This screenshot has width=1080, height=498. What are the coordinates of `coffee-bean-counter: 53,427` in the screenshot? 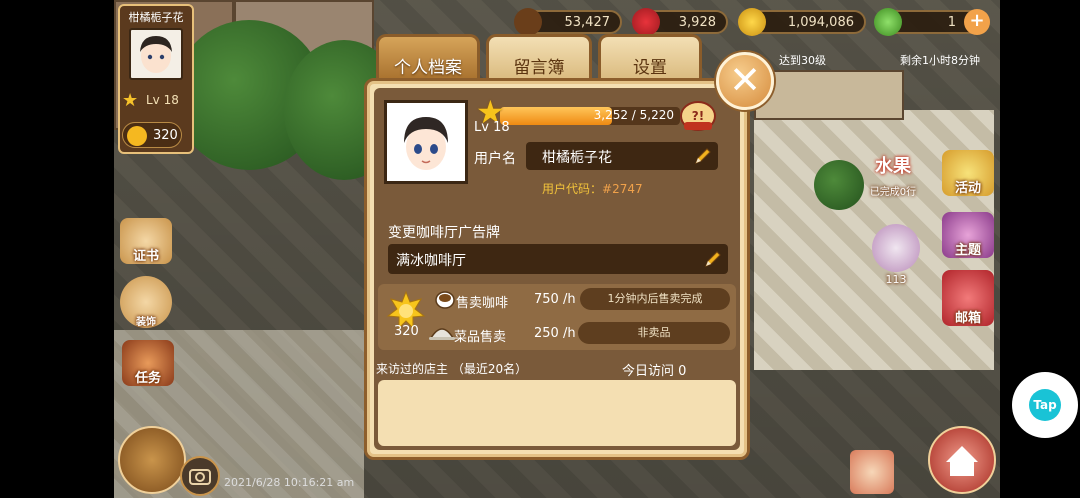 It's located at (568, 22).